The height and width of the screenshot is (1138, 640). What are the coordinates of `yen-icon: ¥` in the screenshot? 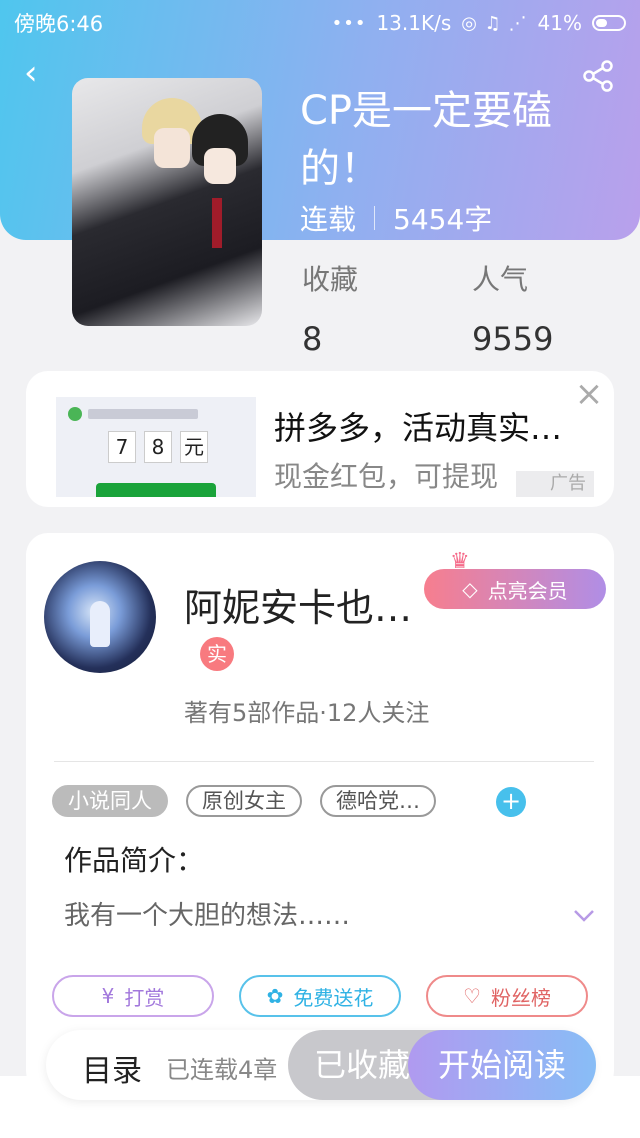 It's located at (108, 996).